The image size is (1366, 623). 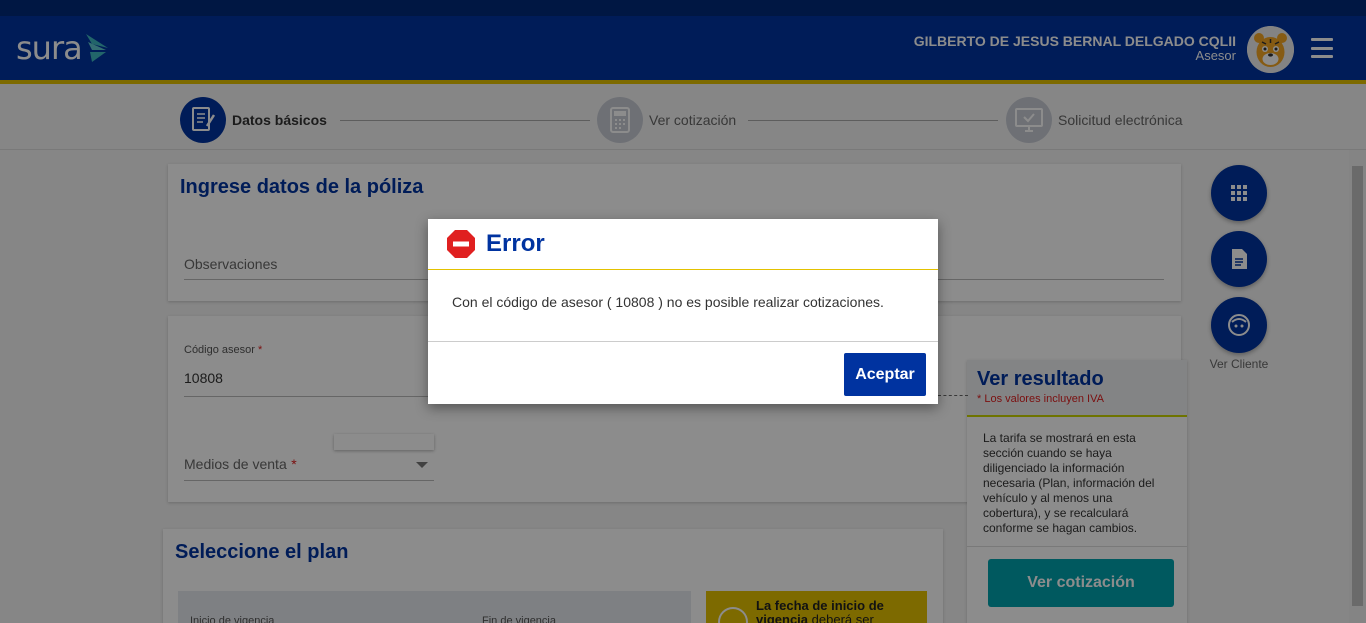 I want to click on dialog-header: Error, so click(x=683, y=244).